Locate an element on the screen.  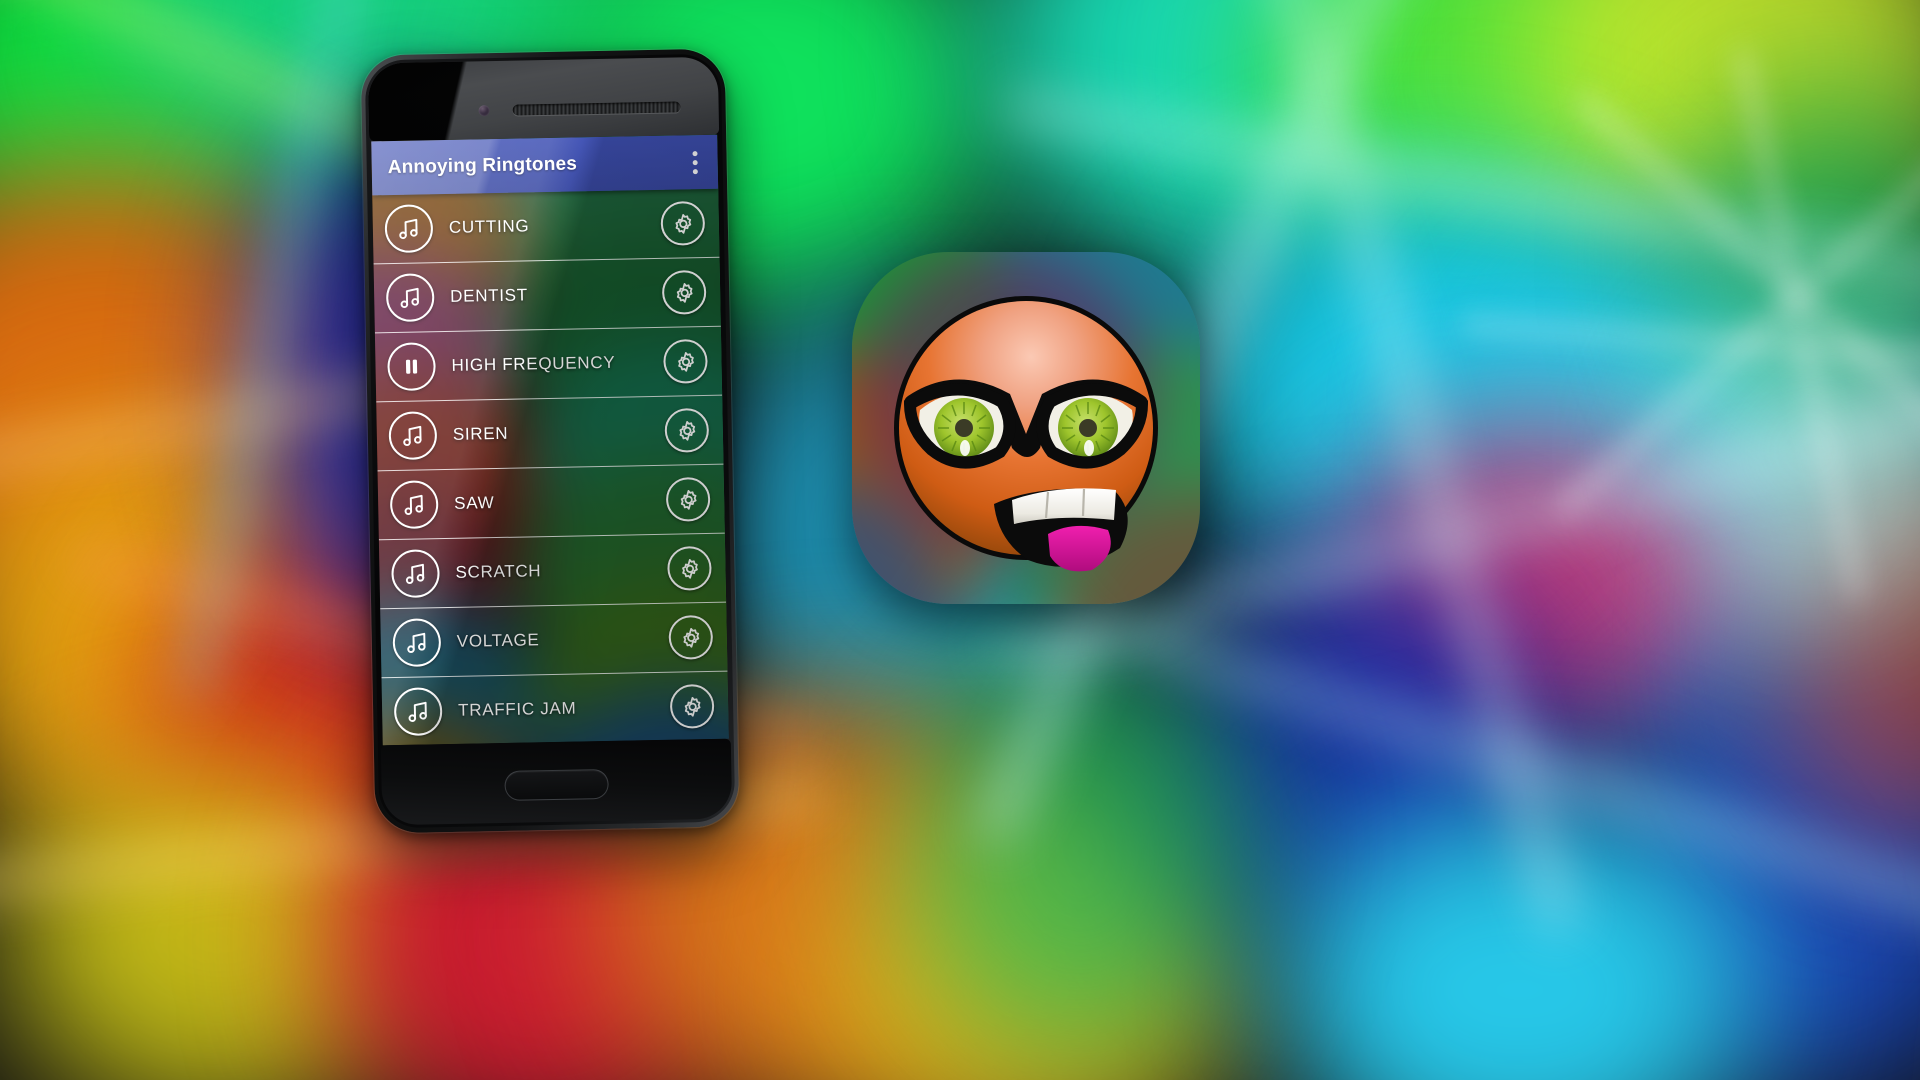
ringtone-label: VOLTAGE is located at coordinates (498, 640).